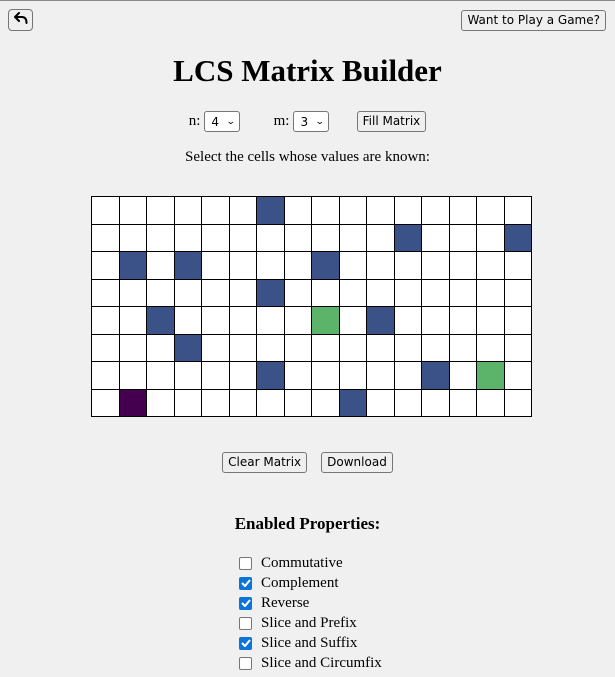  I want to click on play-game-button: Want to Play a Game?, so click(533, 20).